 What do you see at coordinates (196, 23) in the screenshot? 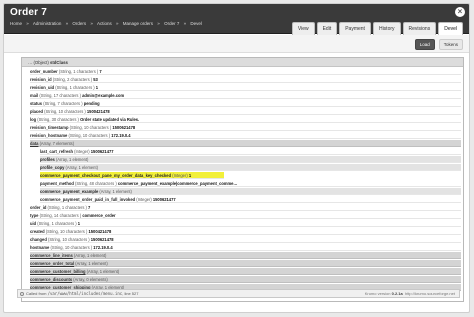
I see `breadcrumb-devel: Devel` at bounding box center [196, 23].